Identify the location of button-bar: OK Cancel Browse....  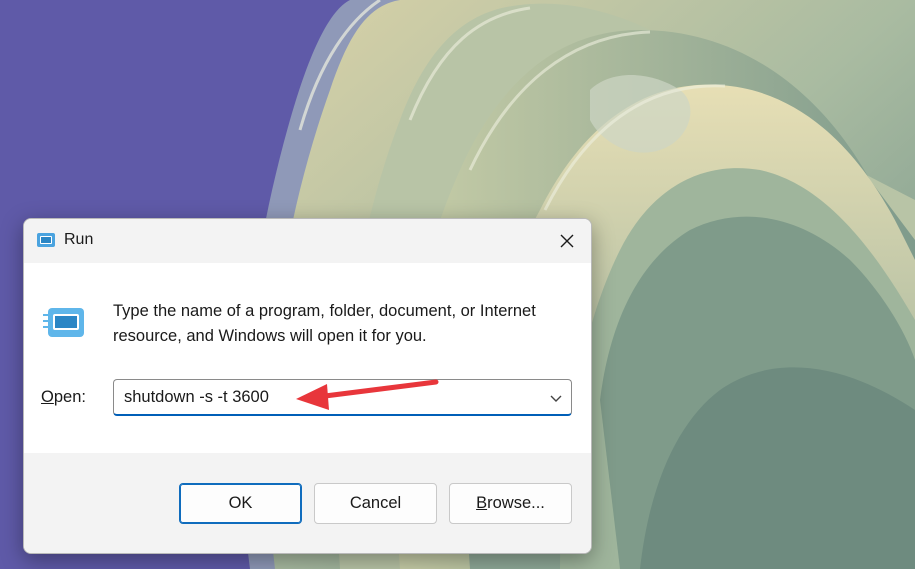
(307, 503).